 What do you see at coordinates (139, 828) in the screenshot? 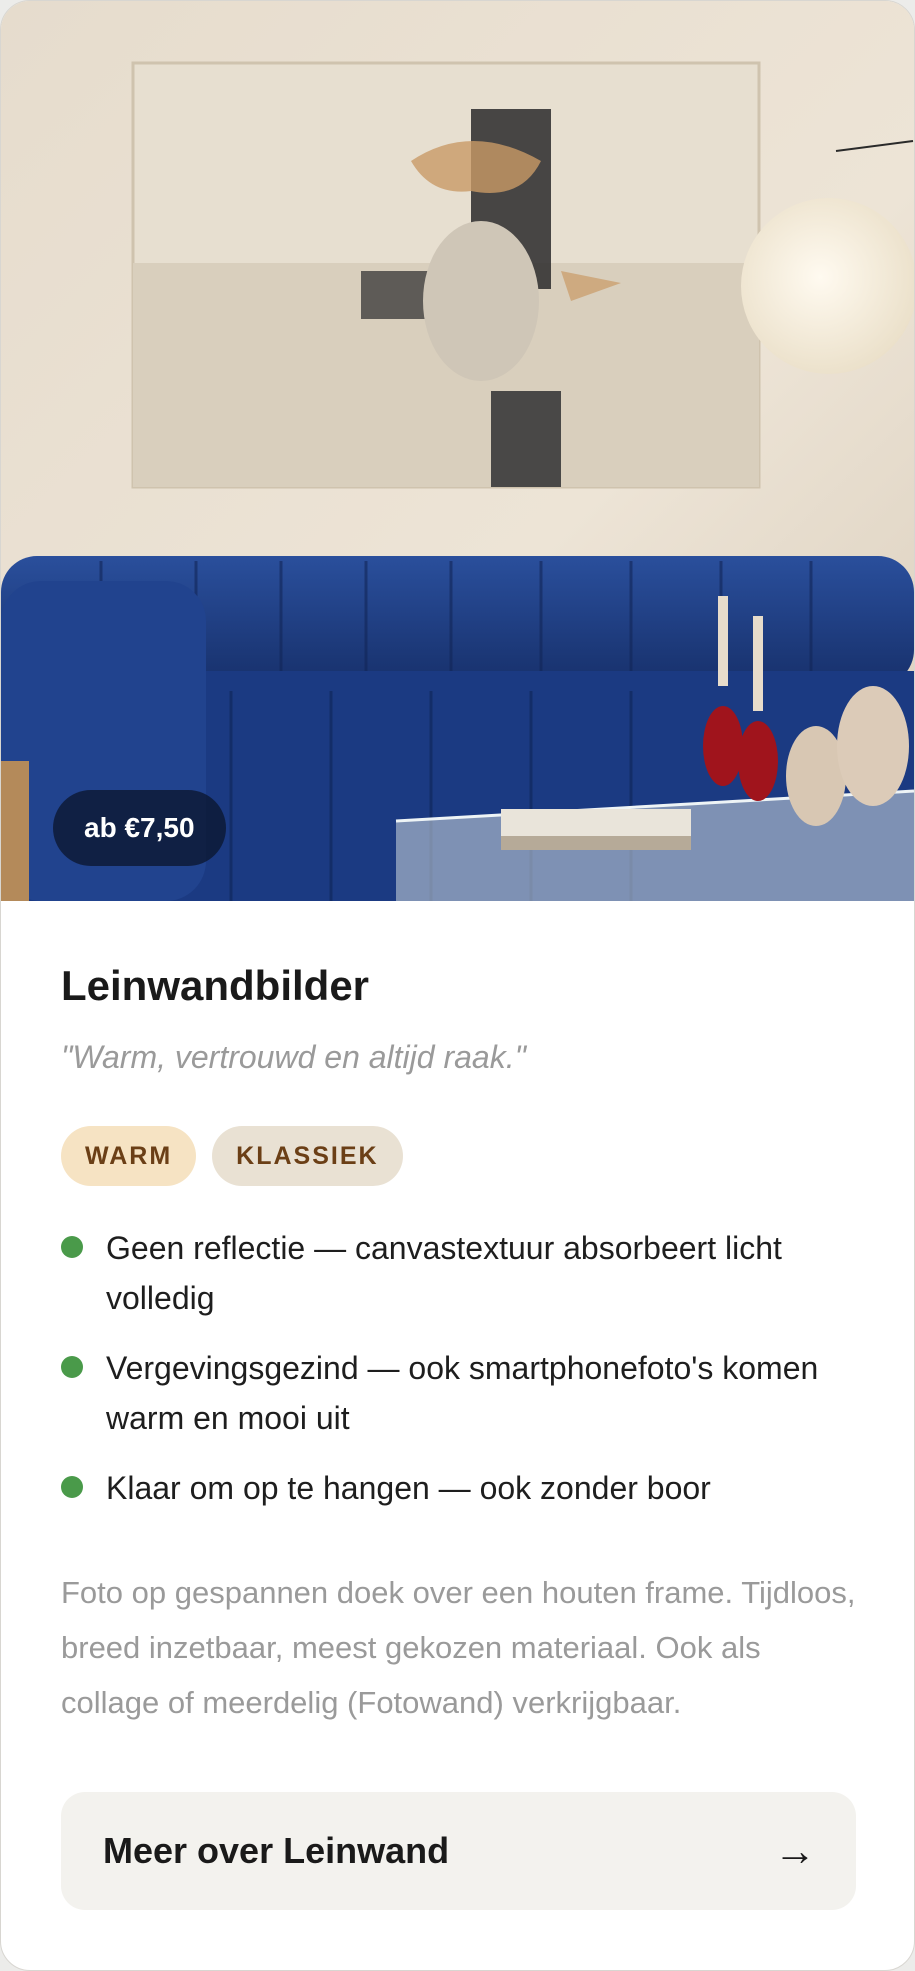
I see `price-badge: ab €7,50` at bounding box center [139, 828].